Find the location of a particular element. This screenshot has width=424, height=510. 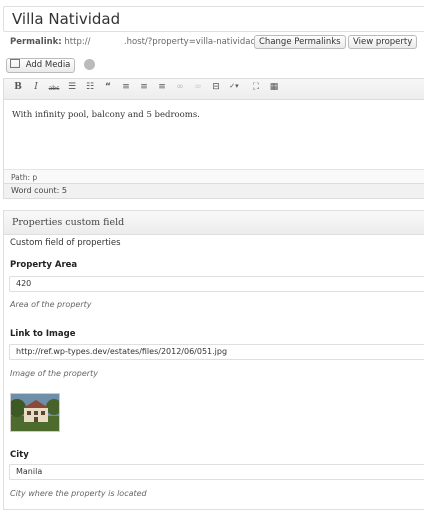

view-property-button: View property is located at coordinates (383, 42).